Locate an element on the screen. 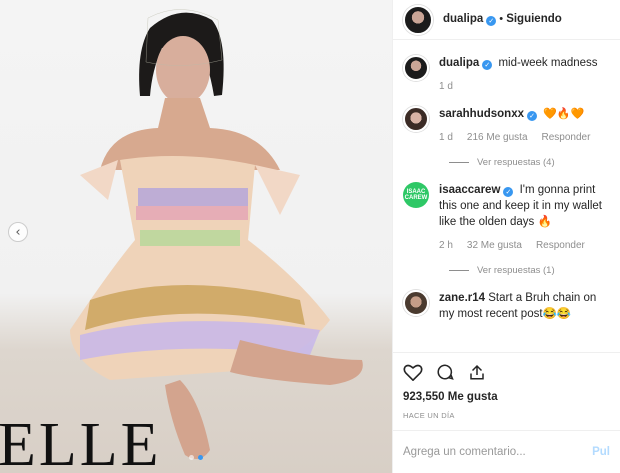  caption-time: 1 d is located at coordinates (446, 86).